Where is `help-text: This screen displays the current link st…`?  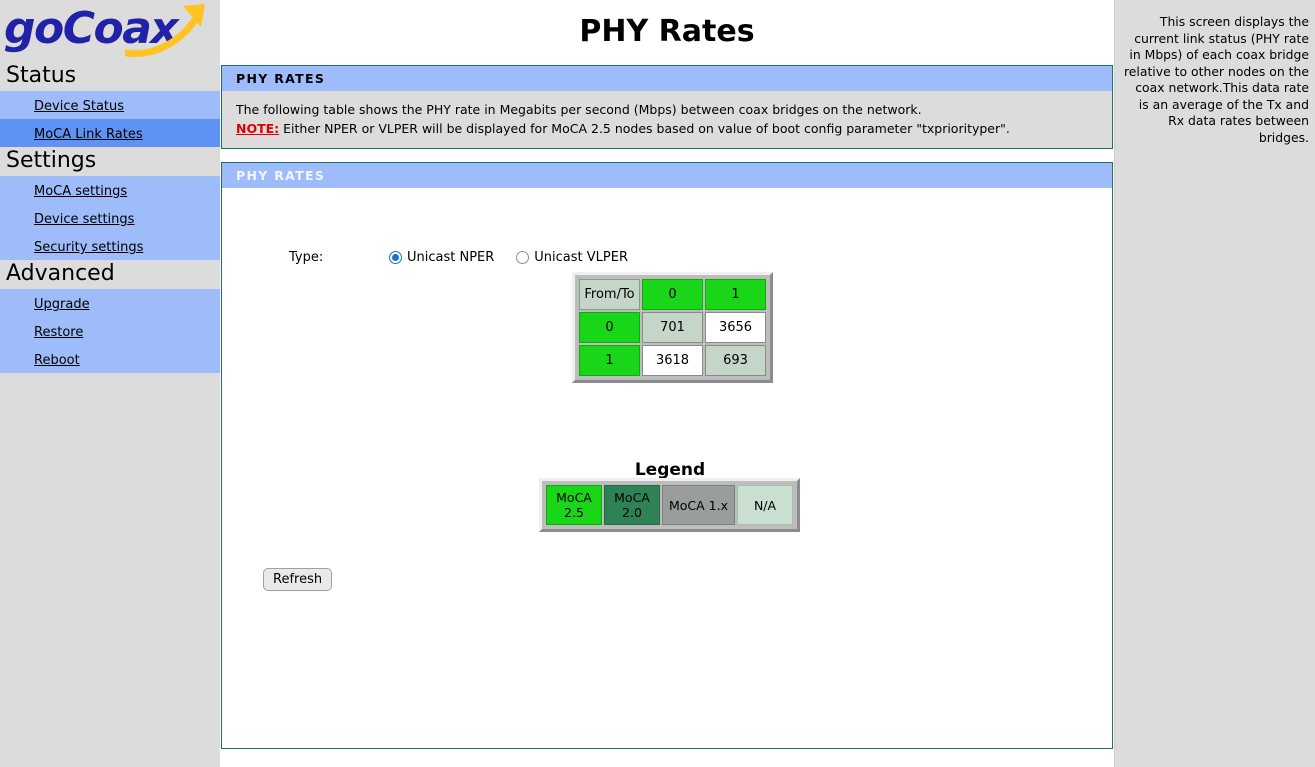
help-text: This screen displays the current link st… is located at coordinates (1216, 79).